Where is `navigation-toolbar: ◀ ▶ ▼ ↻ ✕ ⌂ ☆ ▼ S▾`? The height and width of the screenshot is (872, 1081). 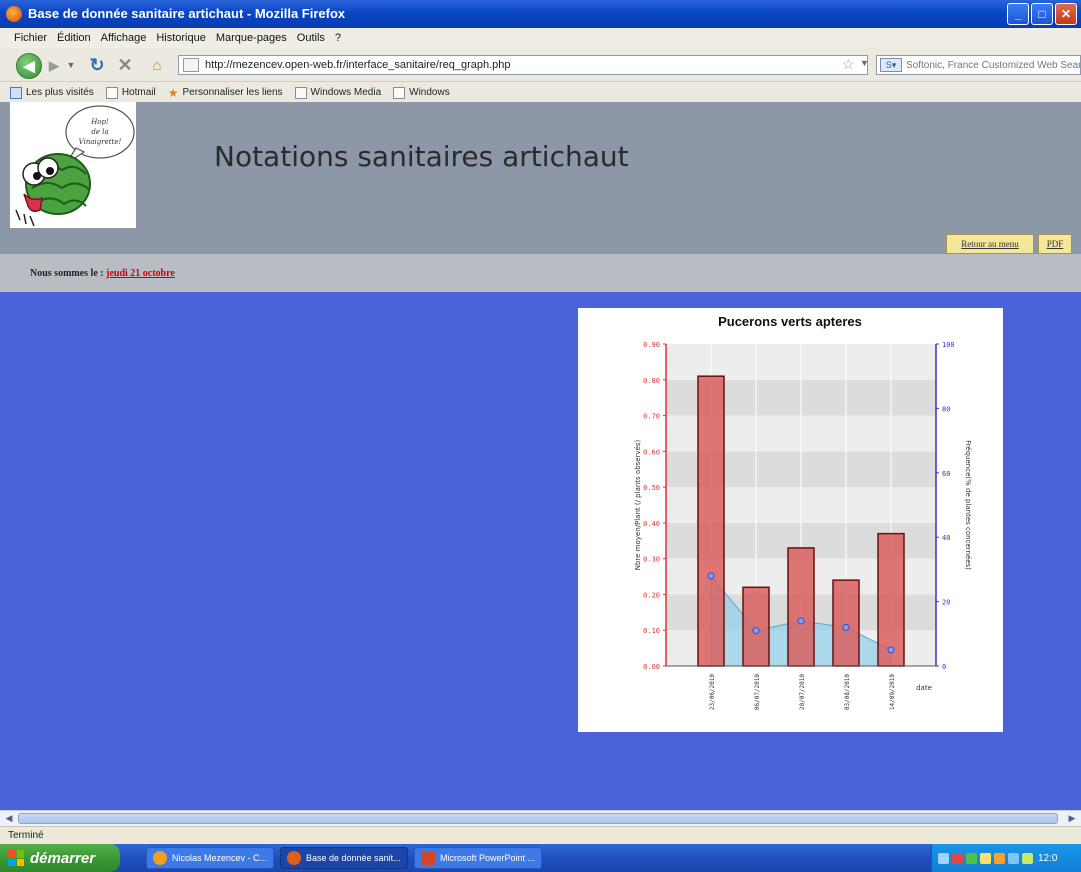
navigation-toolbar: ◀ ▶ ▼ ↻ ✕ ⌂ ☆ ▼ S▾ is located at coordinates (540, 65).